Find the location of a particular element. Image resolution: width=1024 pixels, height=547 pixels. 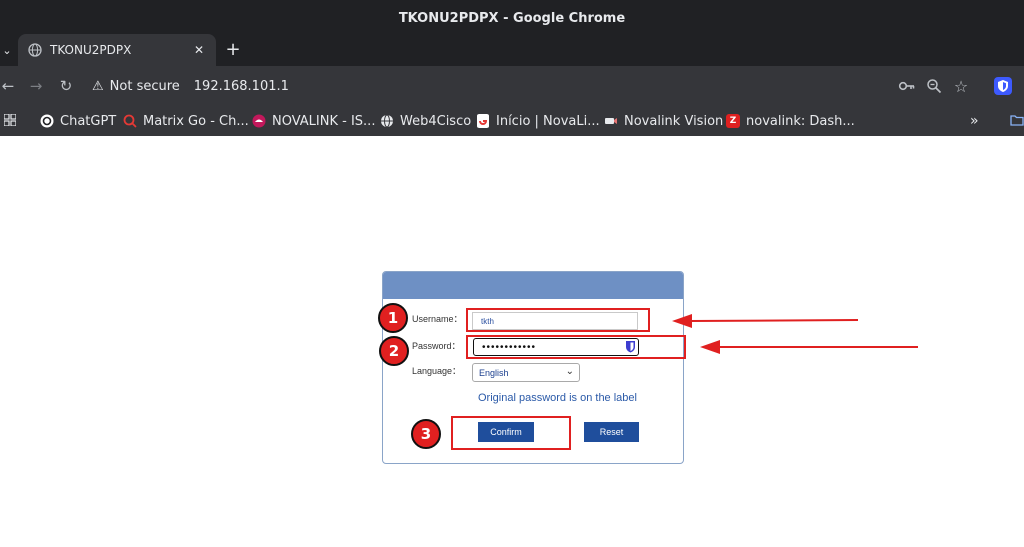

novalink-logo-icon is located at coordinates (259, 121).